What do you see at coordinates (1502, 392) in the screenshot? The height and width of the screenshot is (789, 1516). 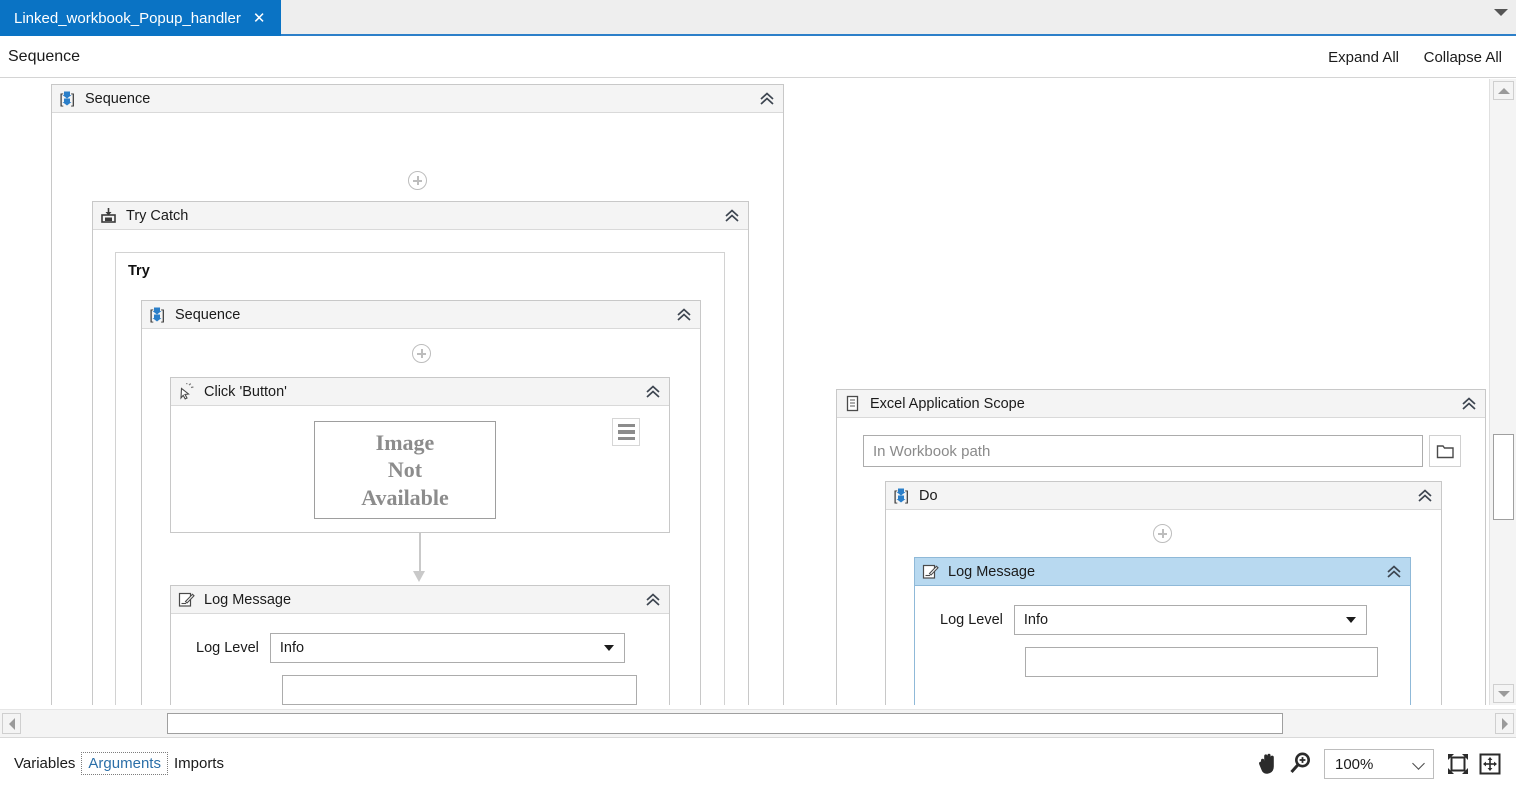 I see `vertical-scrollbar` at bounding box center [1502, 392].